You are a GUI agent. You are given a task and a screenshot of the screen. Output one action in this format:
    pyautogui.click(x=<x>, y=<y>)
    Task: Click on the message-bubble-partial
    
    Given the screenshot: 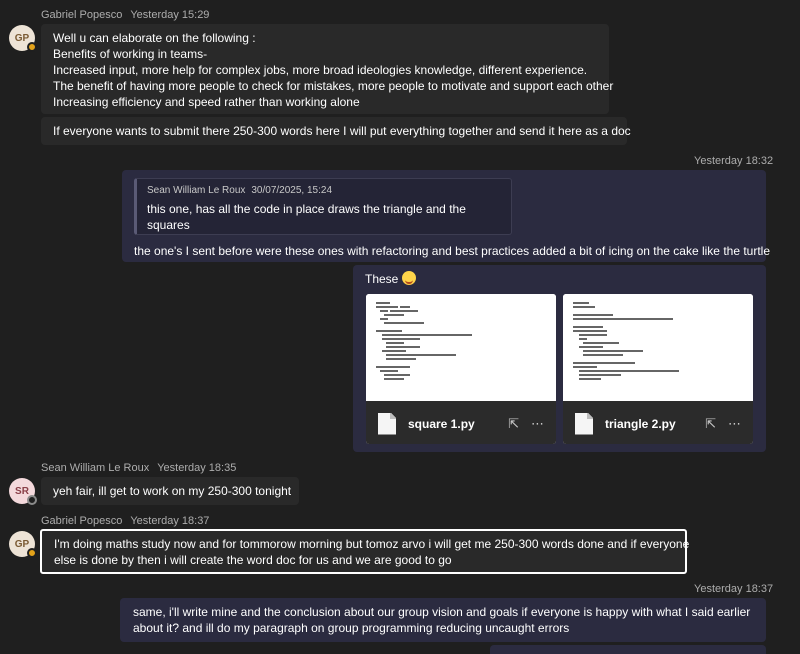 What is the action you would take?
    pyautogui.click(x=628, y=649)
    